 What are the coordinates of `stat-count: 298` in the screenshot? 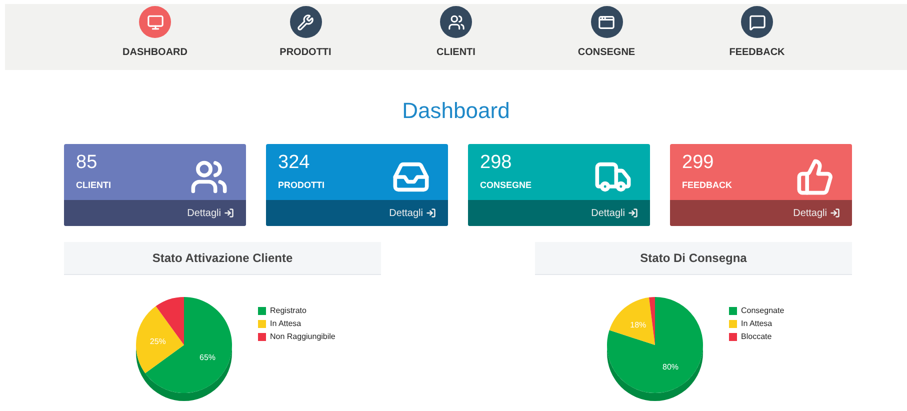 It's located at (496, 163).